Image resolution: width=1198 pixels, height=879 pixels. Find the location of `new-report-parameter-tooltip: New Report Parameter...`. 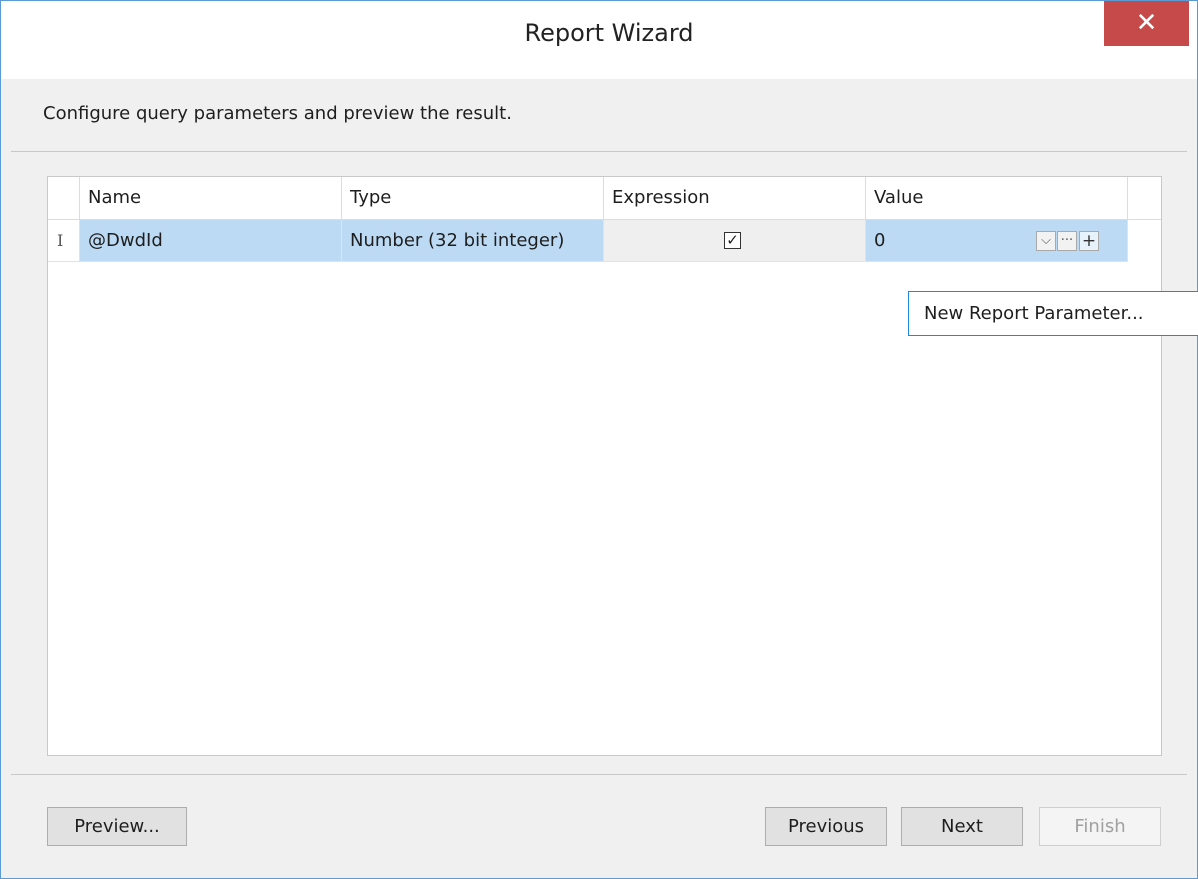

new-report-parameter-tooltip: New Report Parameter... is located at coordinates (1053, 313).